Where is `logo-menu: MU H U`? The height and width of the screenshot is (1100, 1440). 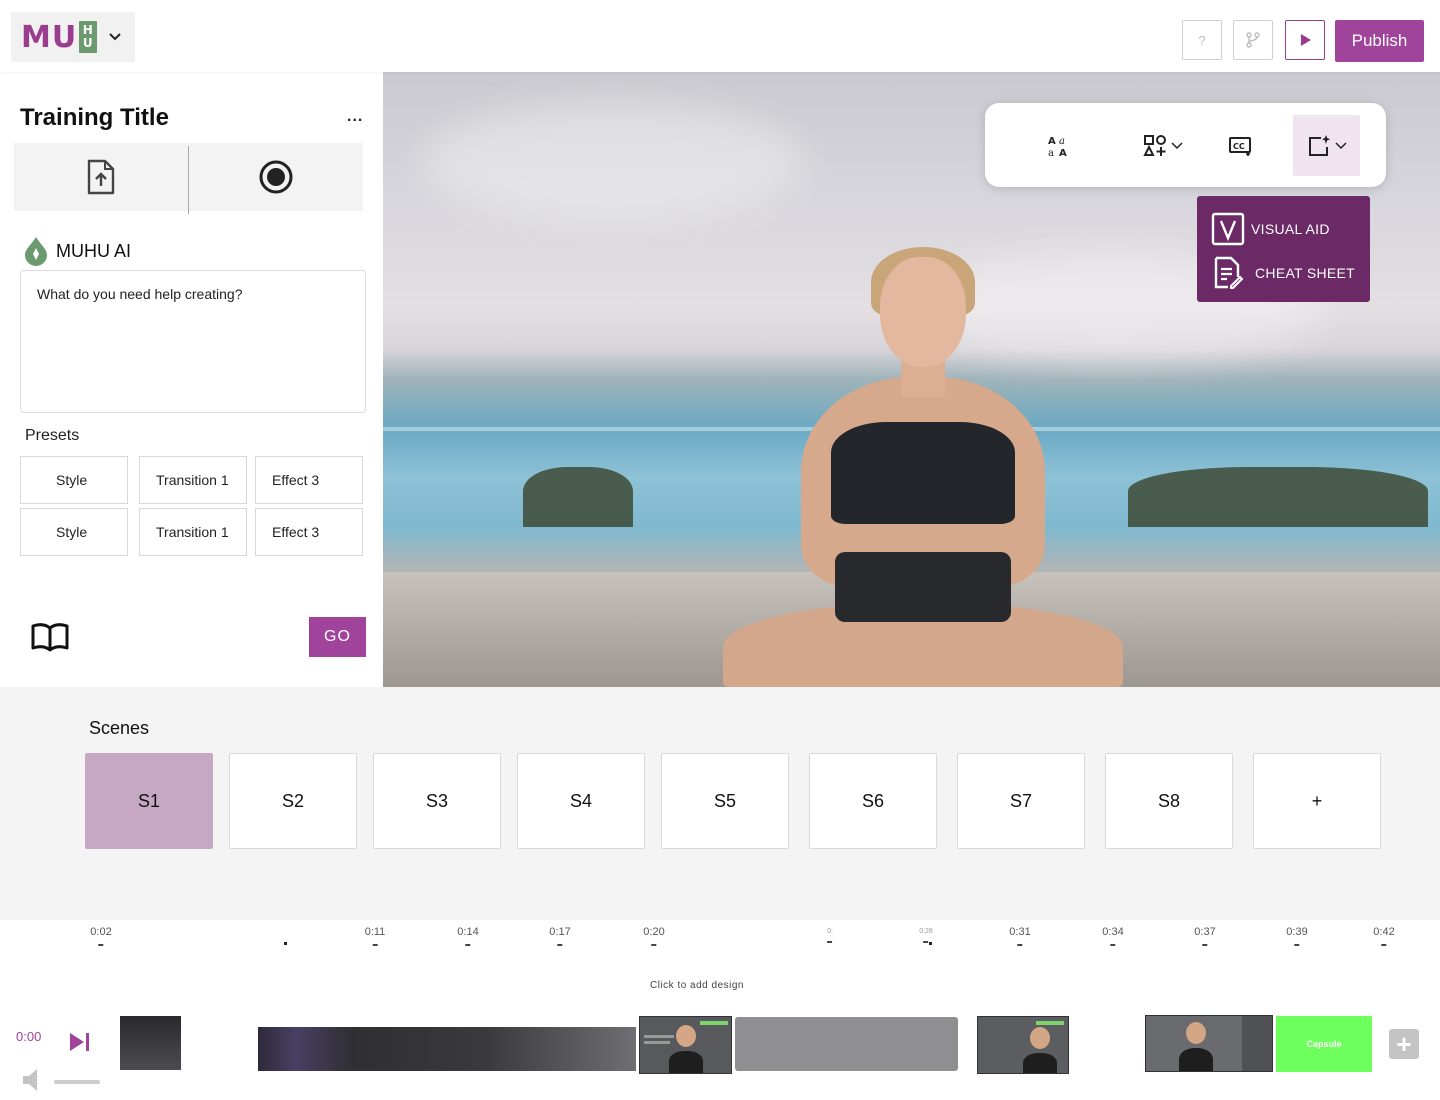 logo-menu: MU H U is located at coordinates (73, 37).